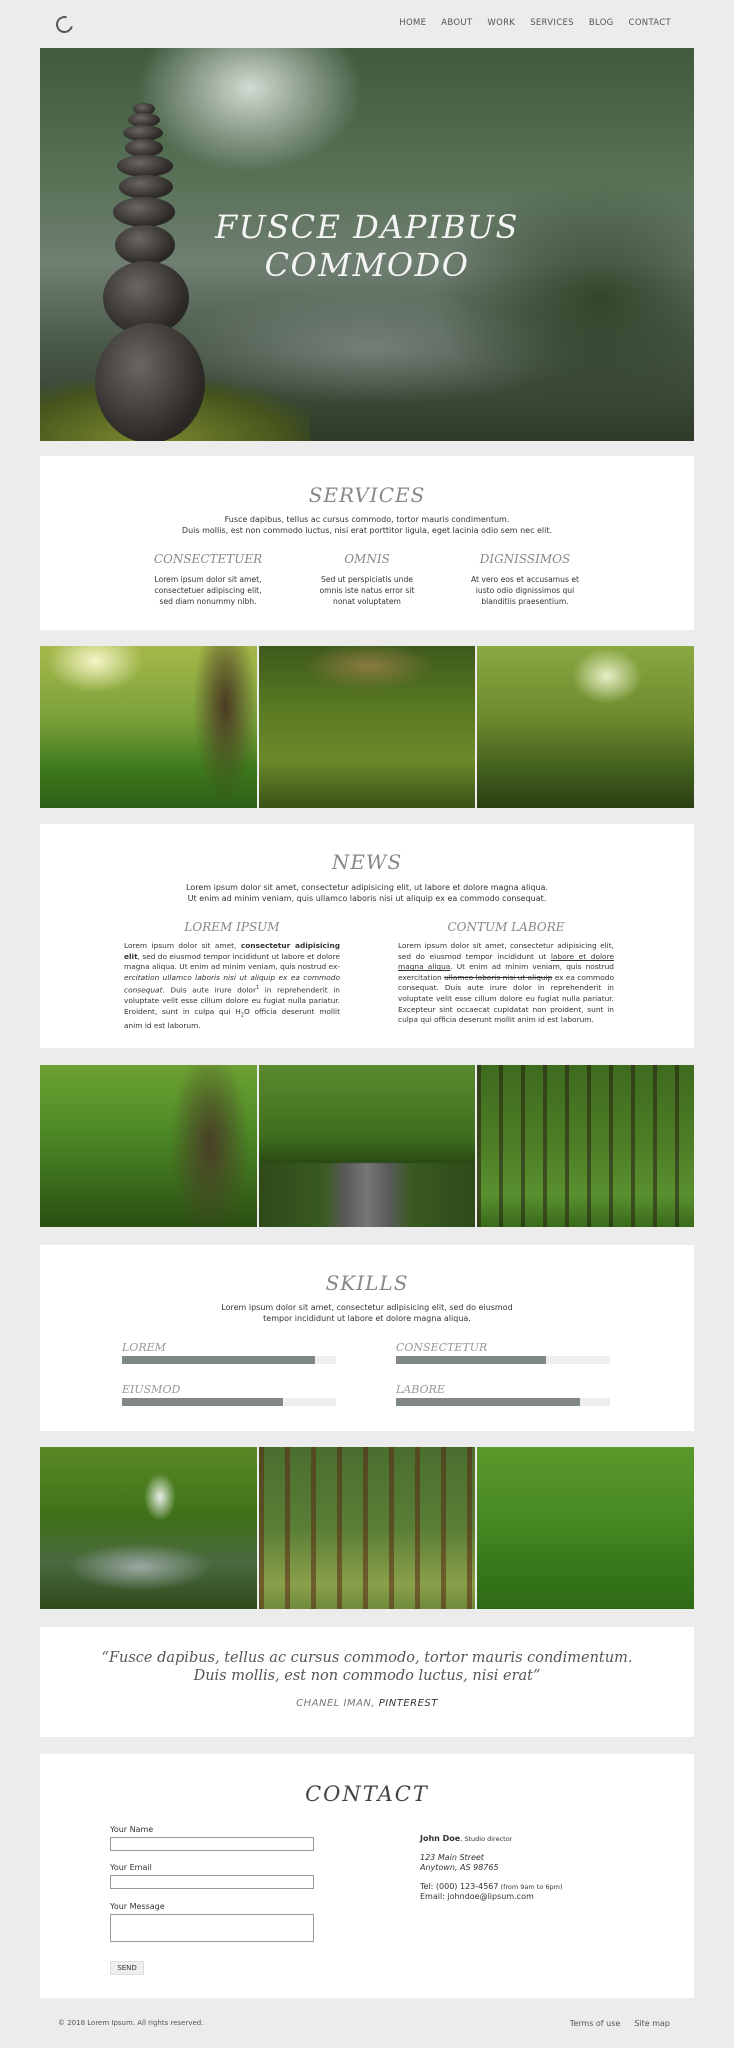  Describe the element at coordinates (586, 1528) in the screenshot. I see `green-canopy-photo` at that location.